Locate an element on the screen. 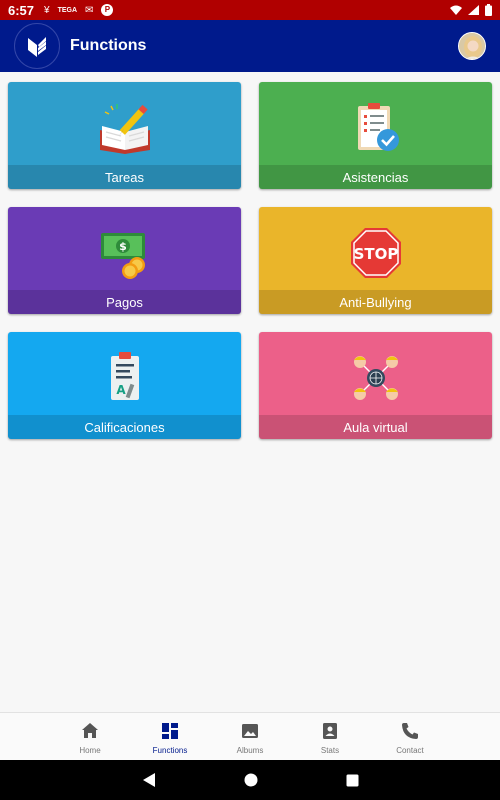 The width and height of the screenshot is (500, 800). svg-text: STOP is located at coordinates (375, 254).